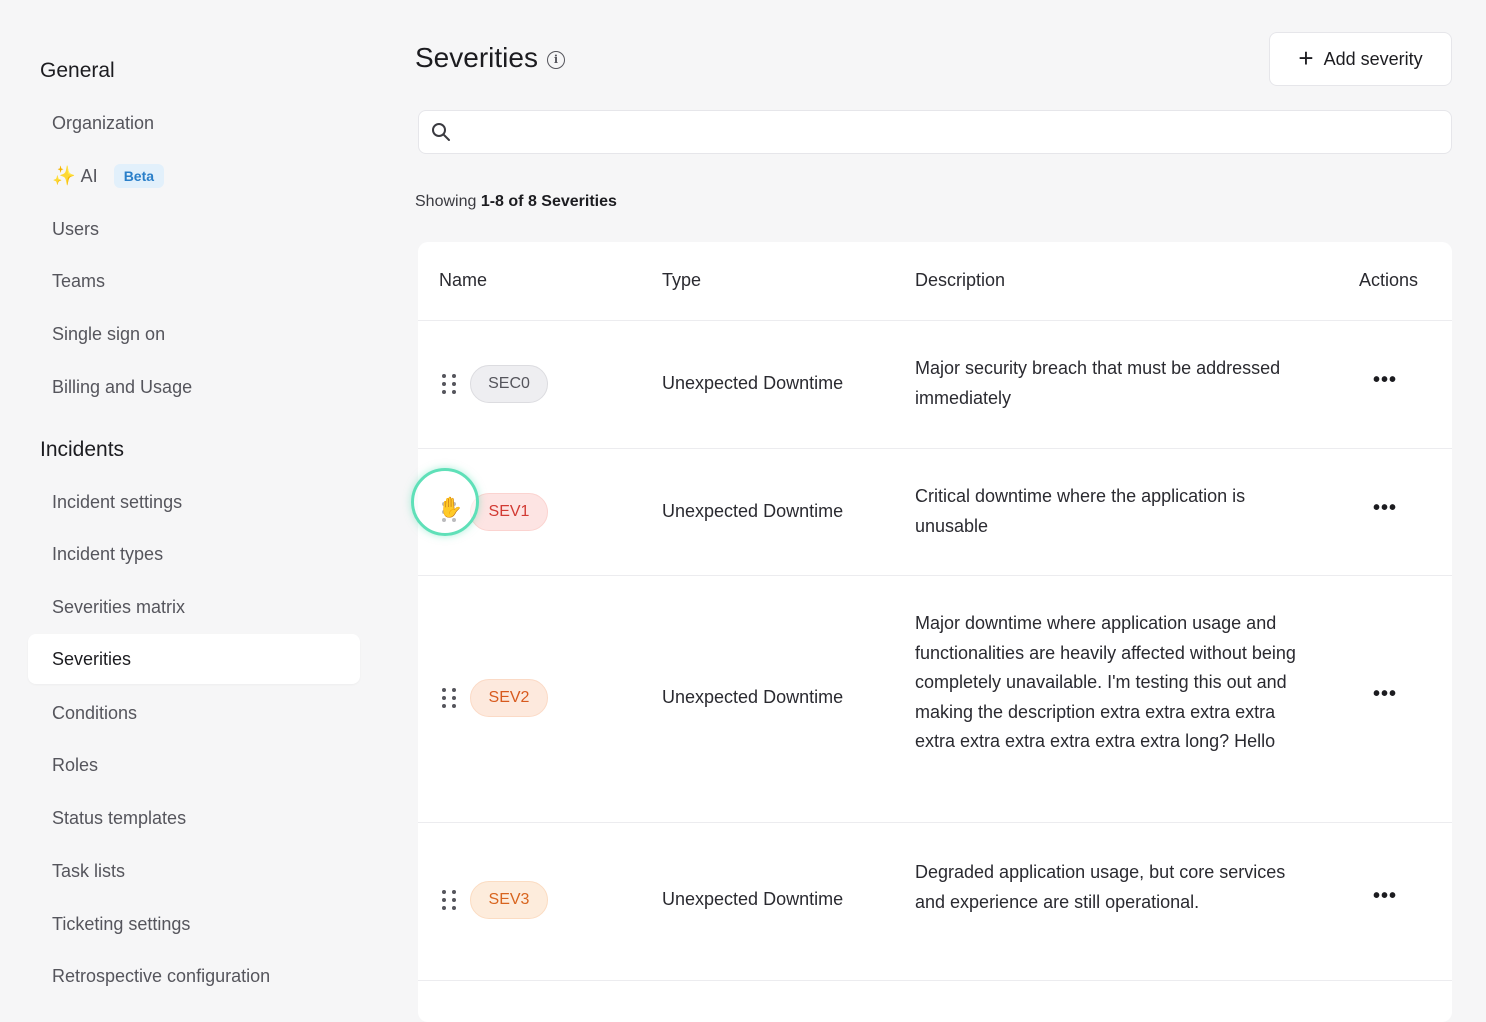 This screenshot has width=1486, height=1022. I want to click on sidebar-item-retrospective-configuration: Retrospective configuration, so click(194, 976).